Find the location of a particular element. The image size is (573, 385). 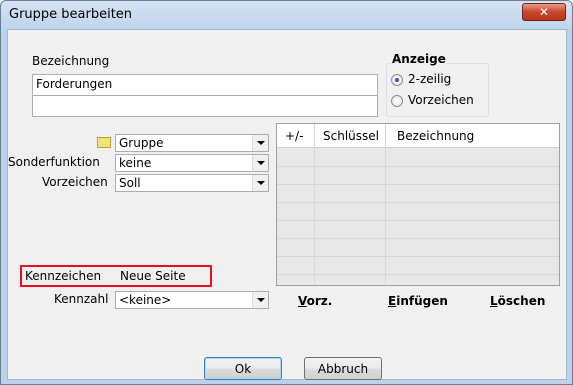

radio-vorzeichen-label: Vorzeichen is located at coordinates (441, 100).